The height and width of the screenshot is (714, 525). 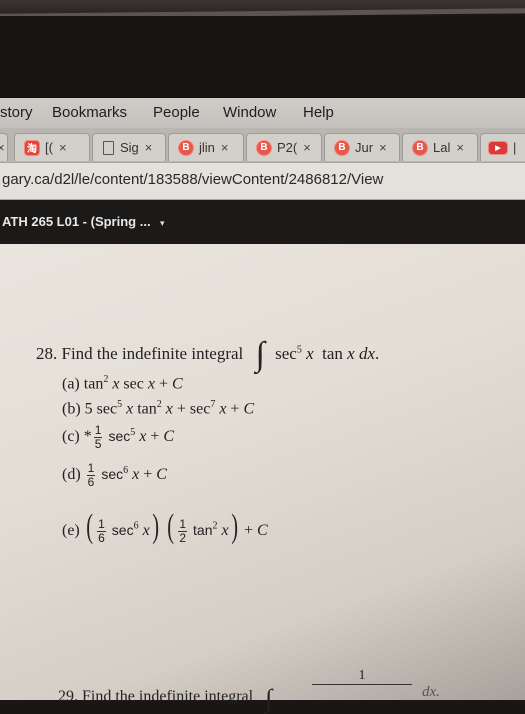 I want to click on integrand: sec5 x tan x dx., so click(x=327, y=353).